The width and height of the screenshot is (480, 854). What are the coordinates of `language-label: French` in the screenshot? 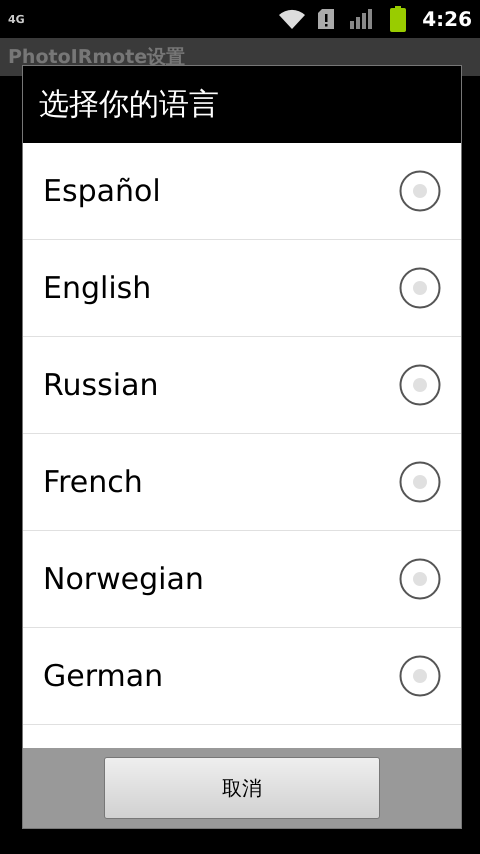 It's located at (93, 483).